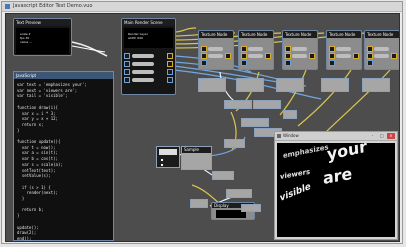 This screenshot has width=406, height=247. I want to click on texture-node-4: Texture Node, so click(344, 50).